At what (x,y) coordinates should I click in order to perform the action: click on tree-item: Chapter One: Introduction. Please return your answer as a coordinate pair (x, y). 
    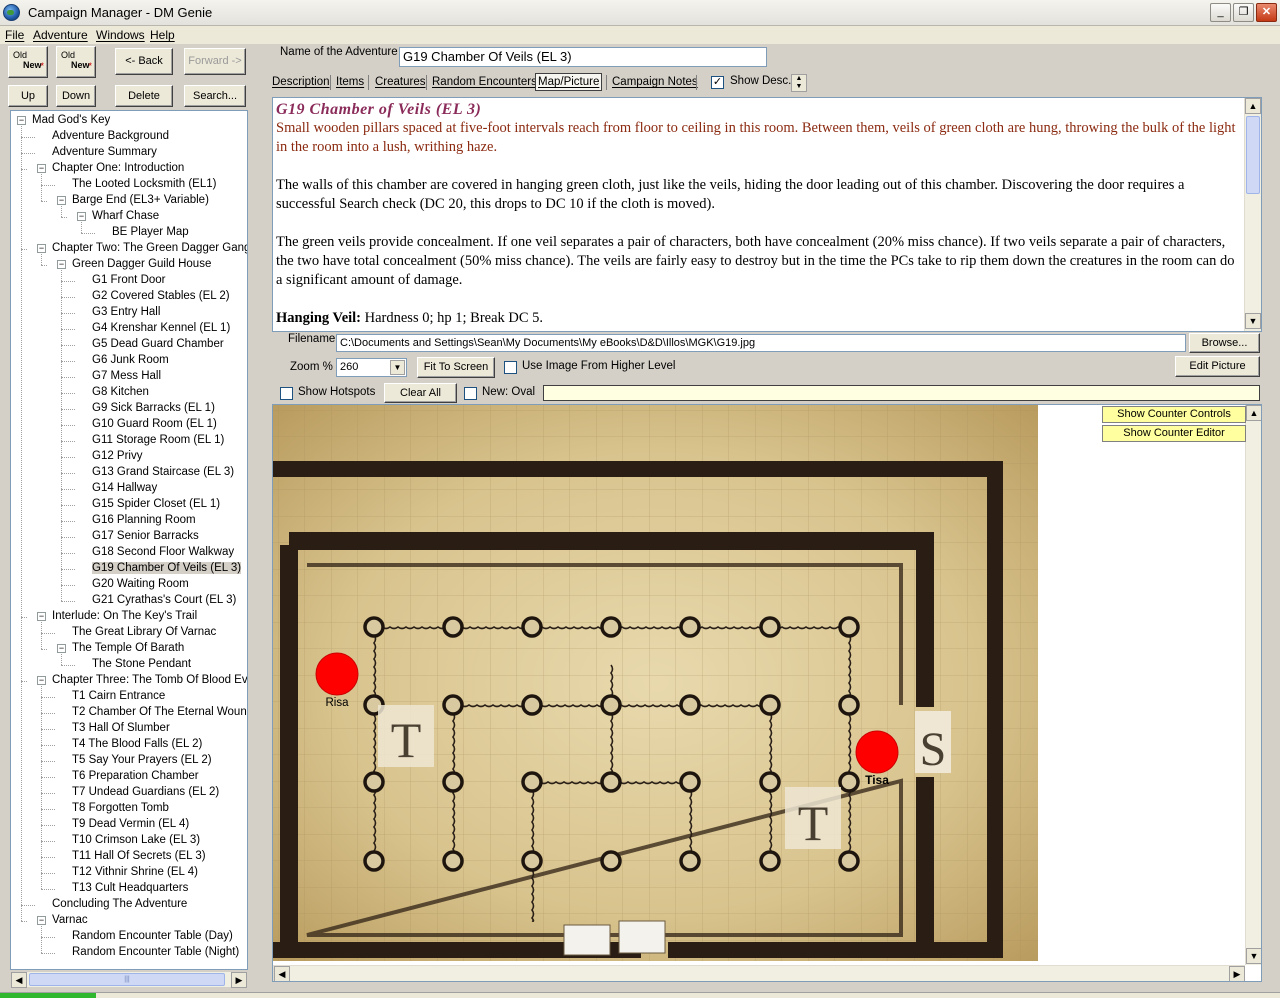
    Looking at the image, I should click on (118, 169).